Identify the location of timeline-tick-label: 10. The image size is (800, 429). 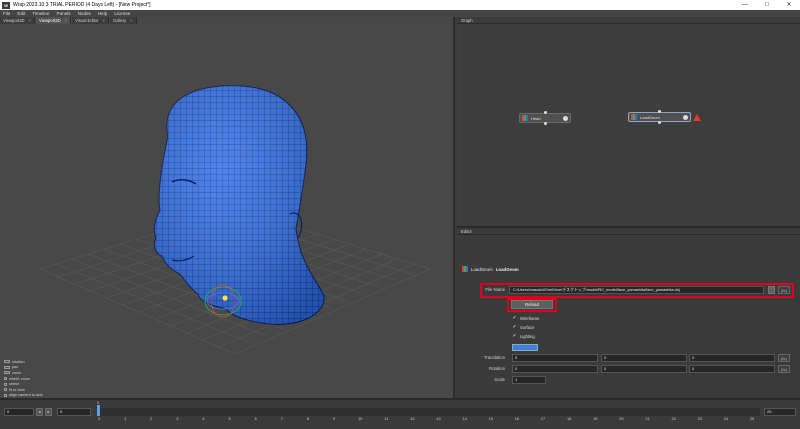
(360, 418).